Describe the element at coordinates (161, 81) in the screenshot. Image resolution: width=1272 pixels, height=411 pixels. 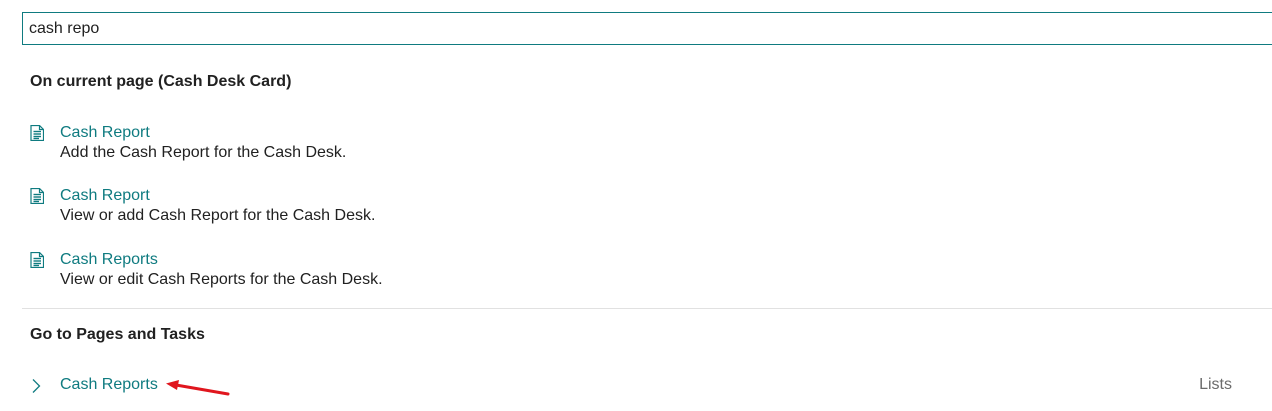
I see `current-page-heading: On current page (Cash Desk Card)` at that location.